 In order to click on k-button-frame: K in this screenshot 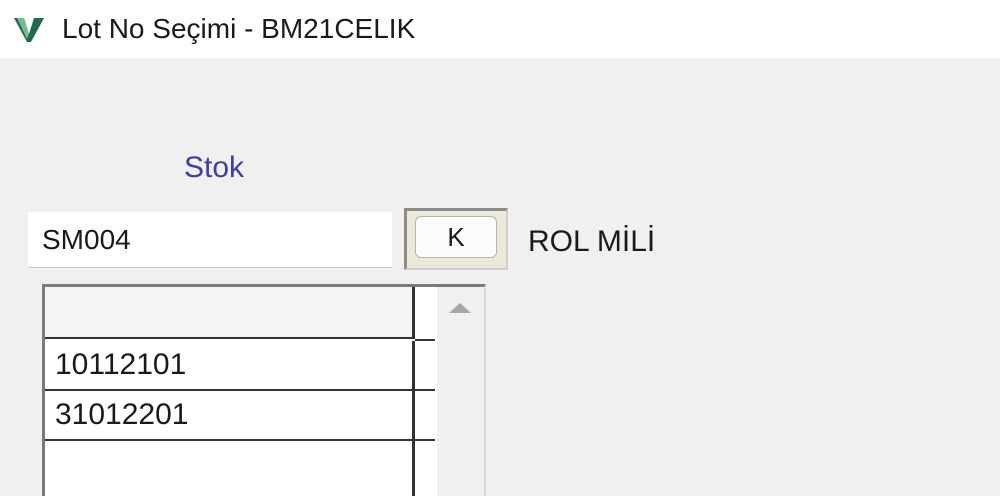, I will do `click(456, 239)`.